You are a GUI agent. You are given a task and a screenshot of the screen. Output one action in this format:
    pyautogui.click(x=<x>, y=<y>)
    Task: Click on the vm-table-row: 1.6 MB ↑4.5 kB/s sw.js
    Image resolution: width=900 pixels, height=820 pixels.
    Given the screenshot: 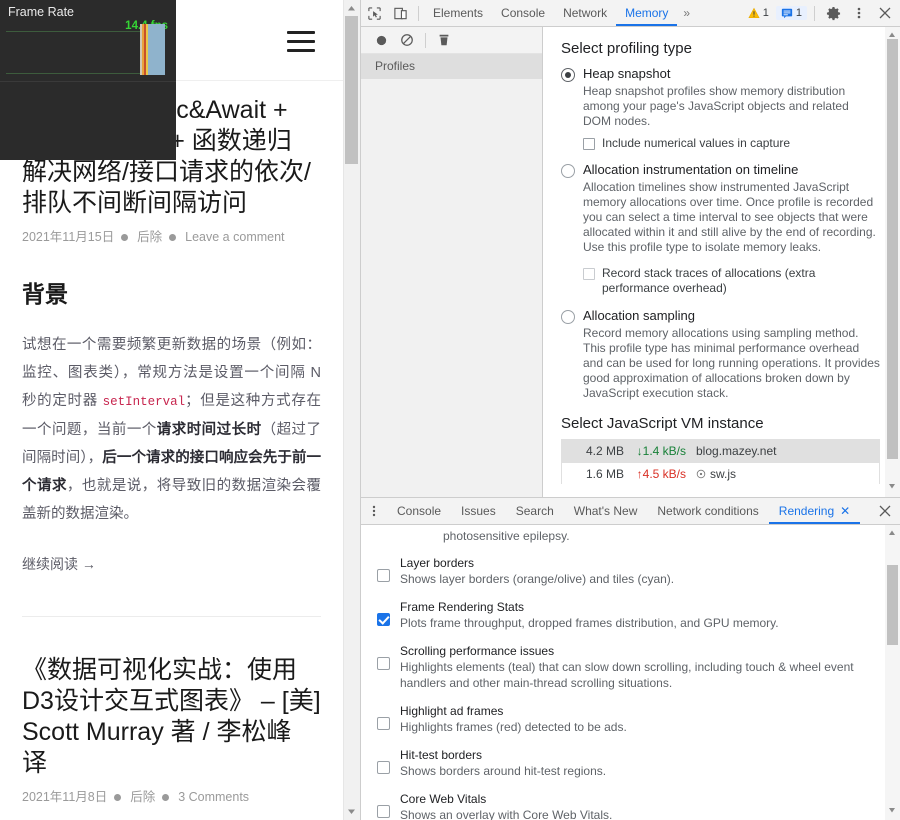 What is the action you would take?
    pyautogui.click(x=720, y=473)
    